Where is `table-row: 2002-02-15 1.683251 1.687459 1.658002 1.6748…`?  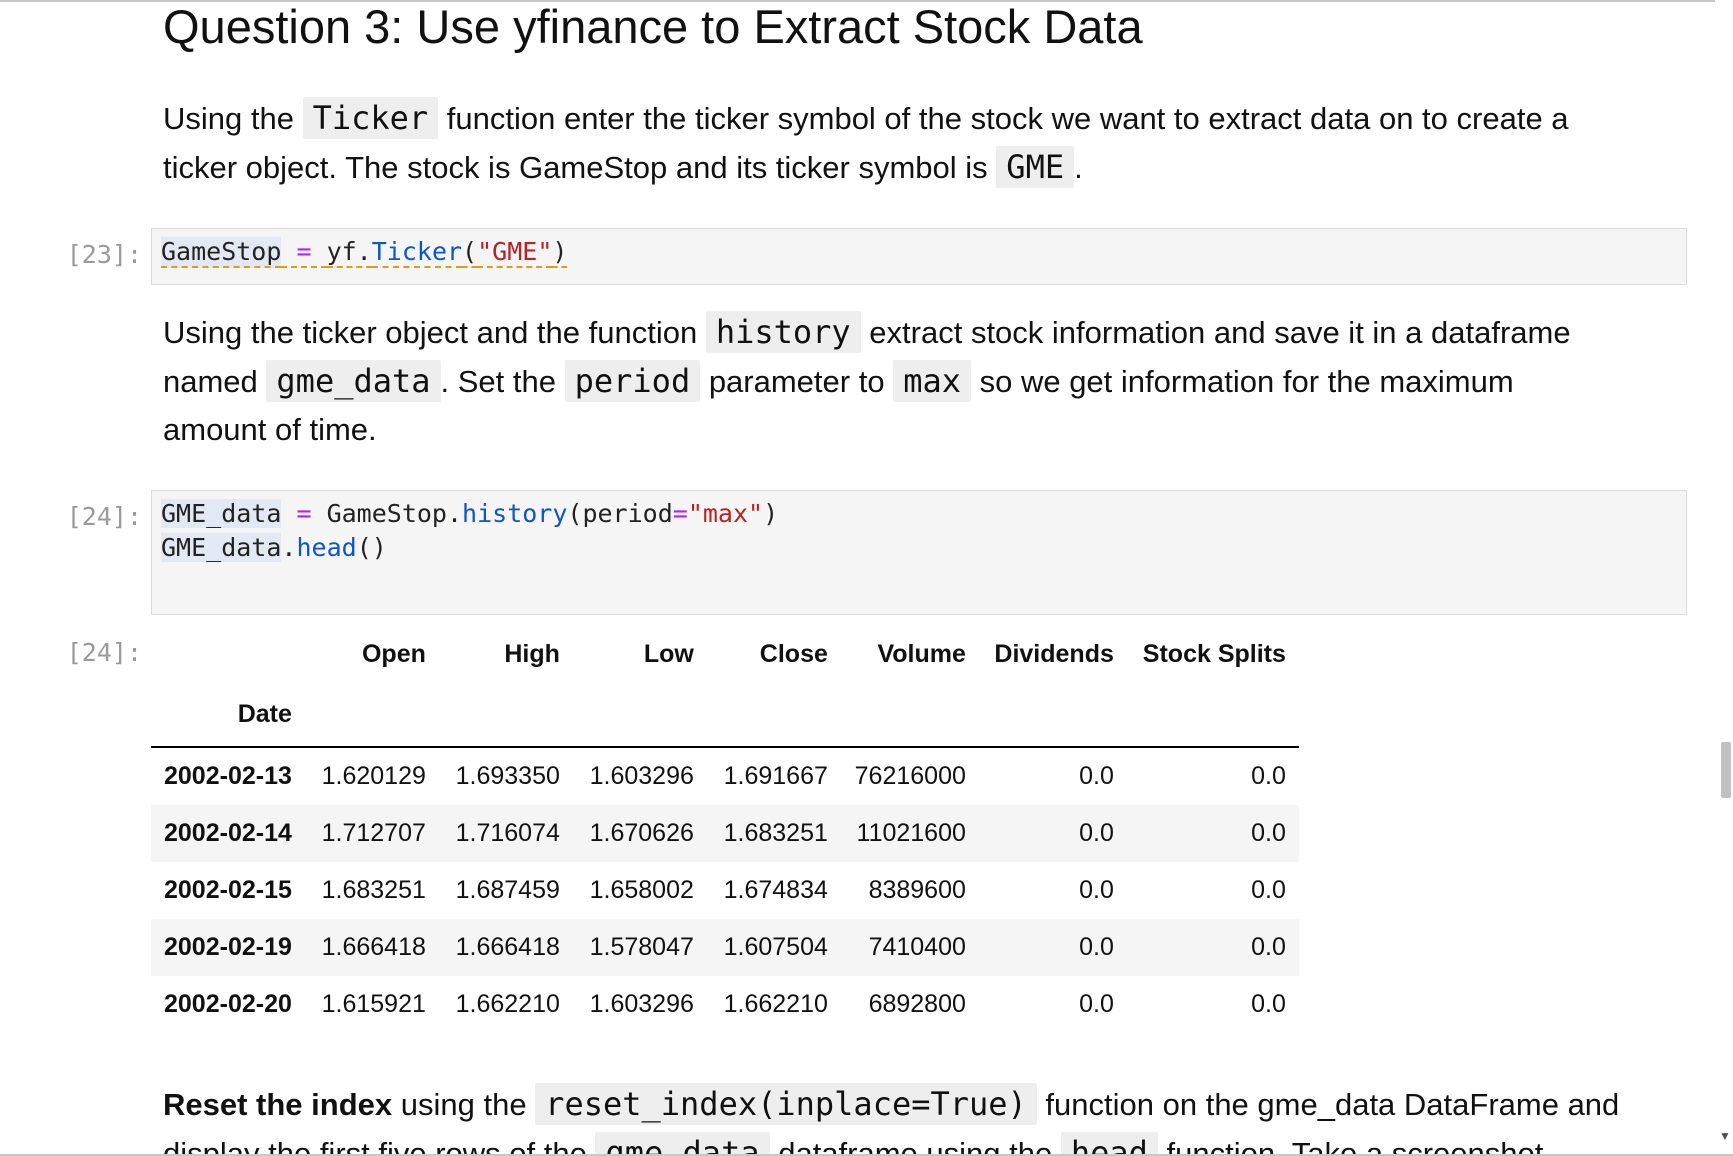 table-row: 2002-02-15 1.683251 1.687459 1.658002 1.6748… is located at coordinates (725, 890).